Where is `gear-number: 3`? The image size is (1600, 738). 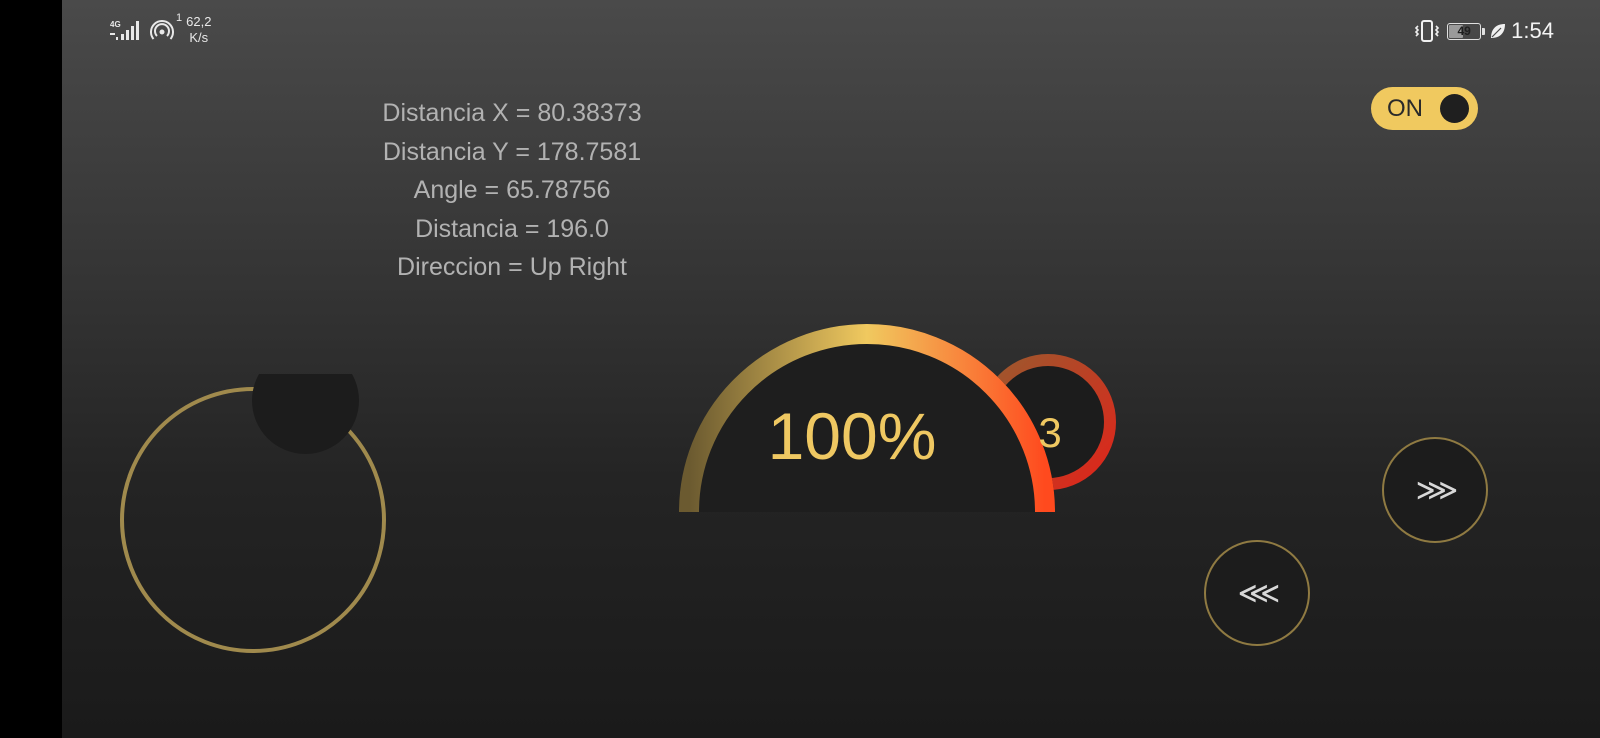 gear-number: 3 is located at coordinates (1050, 432).